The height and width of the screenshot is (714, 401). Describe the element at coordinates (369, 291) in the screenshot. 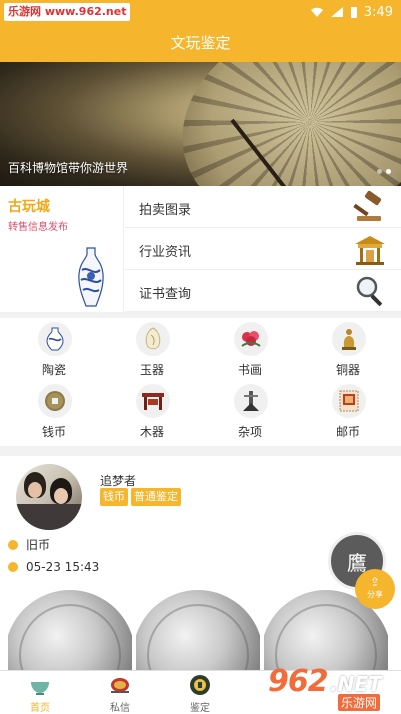

I see `magnifier-icon` at that location.